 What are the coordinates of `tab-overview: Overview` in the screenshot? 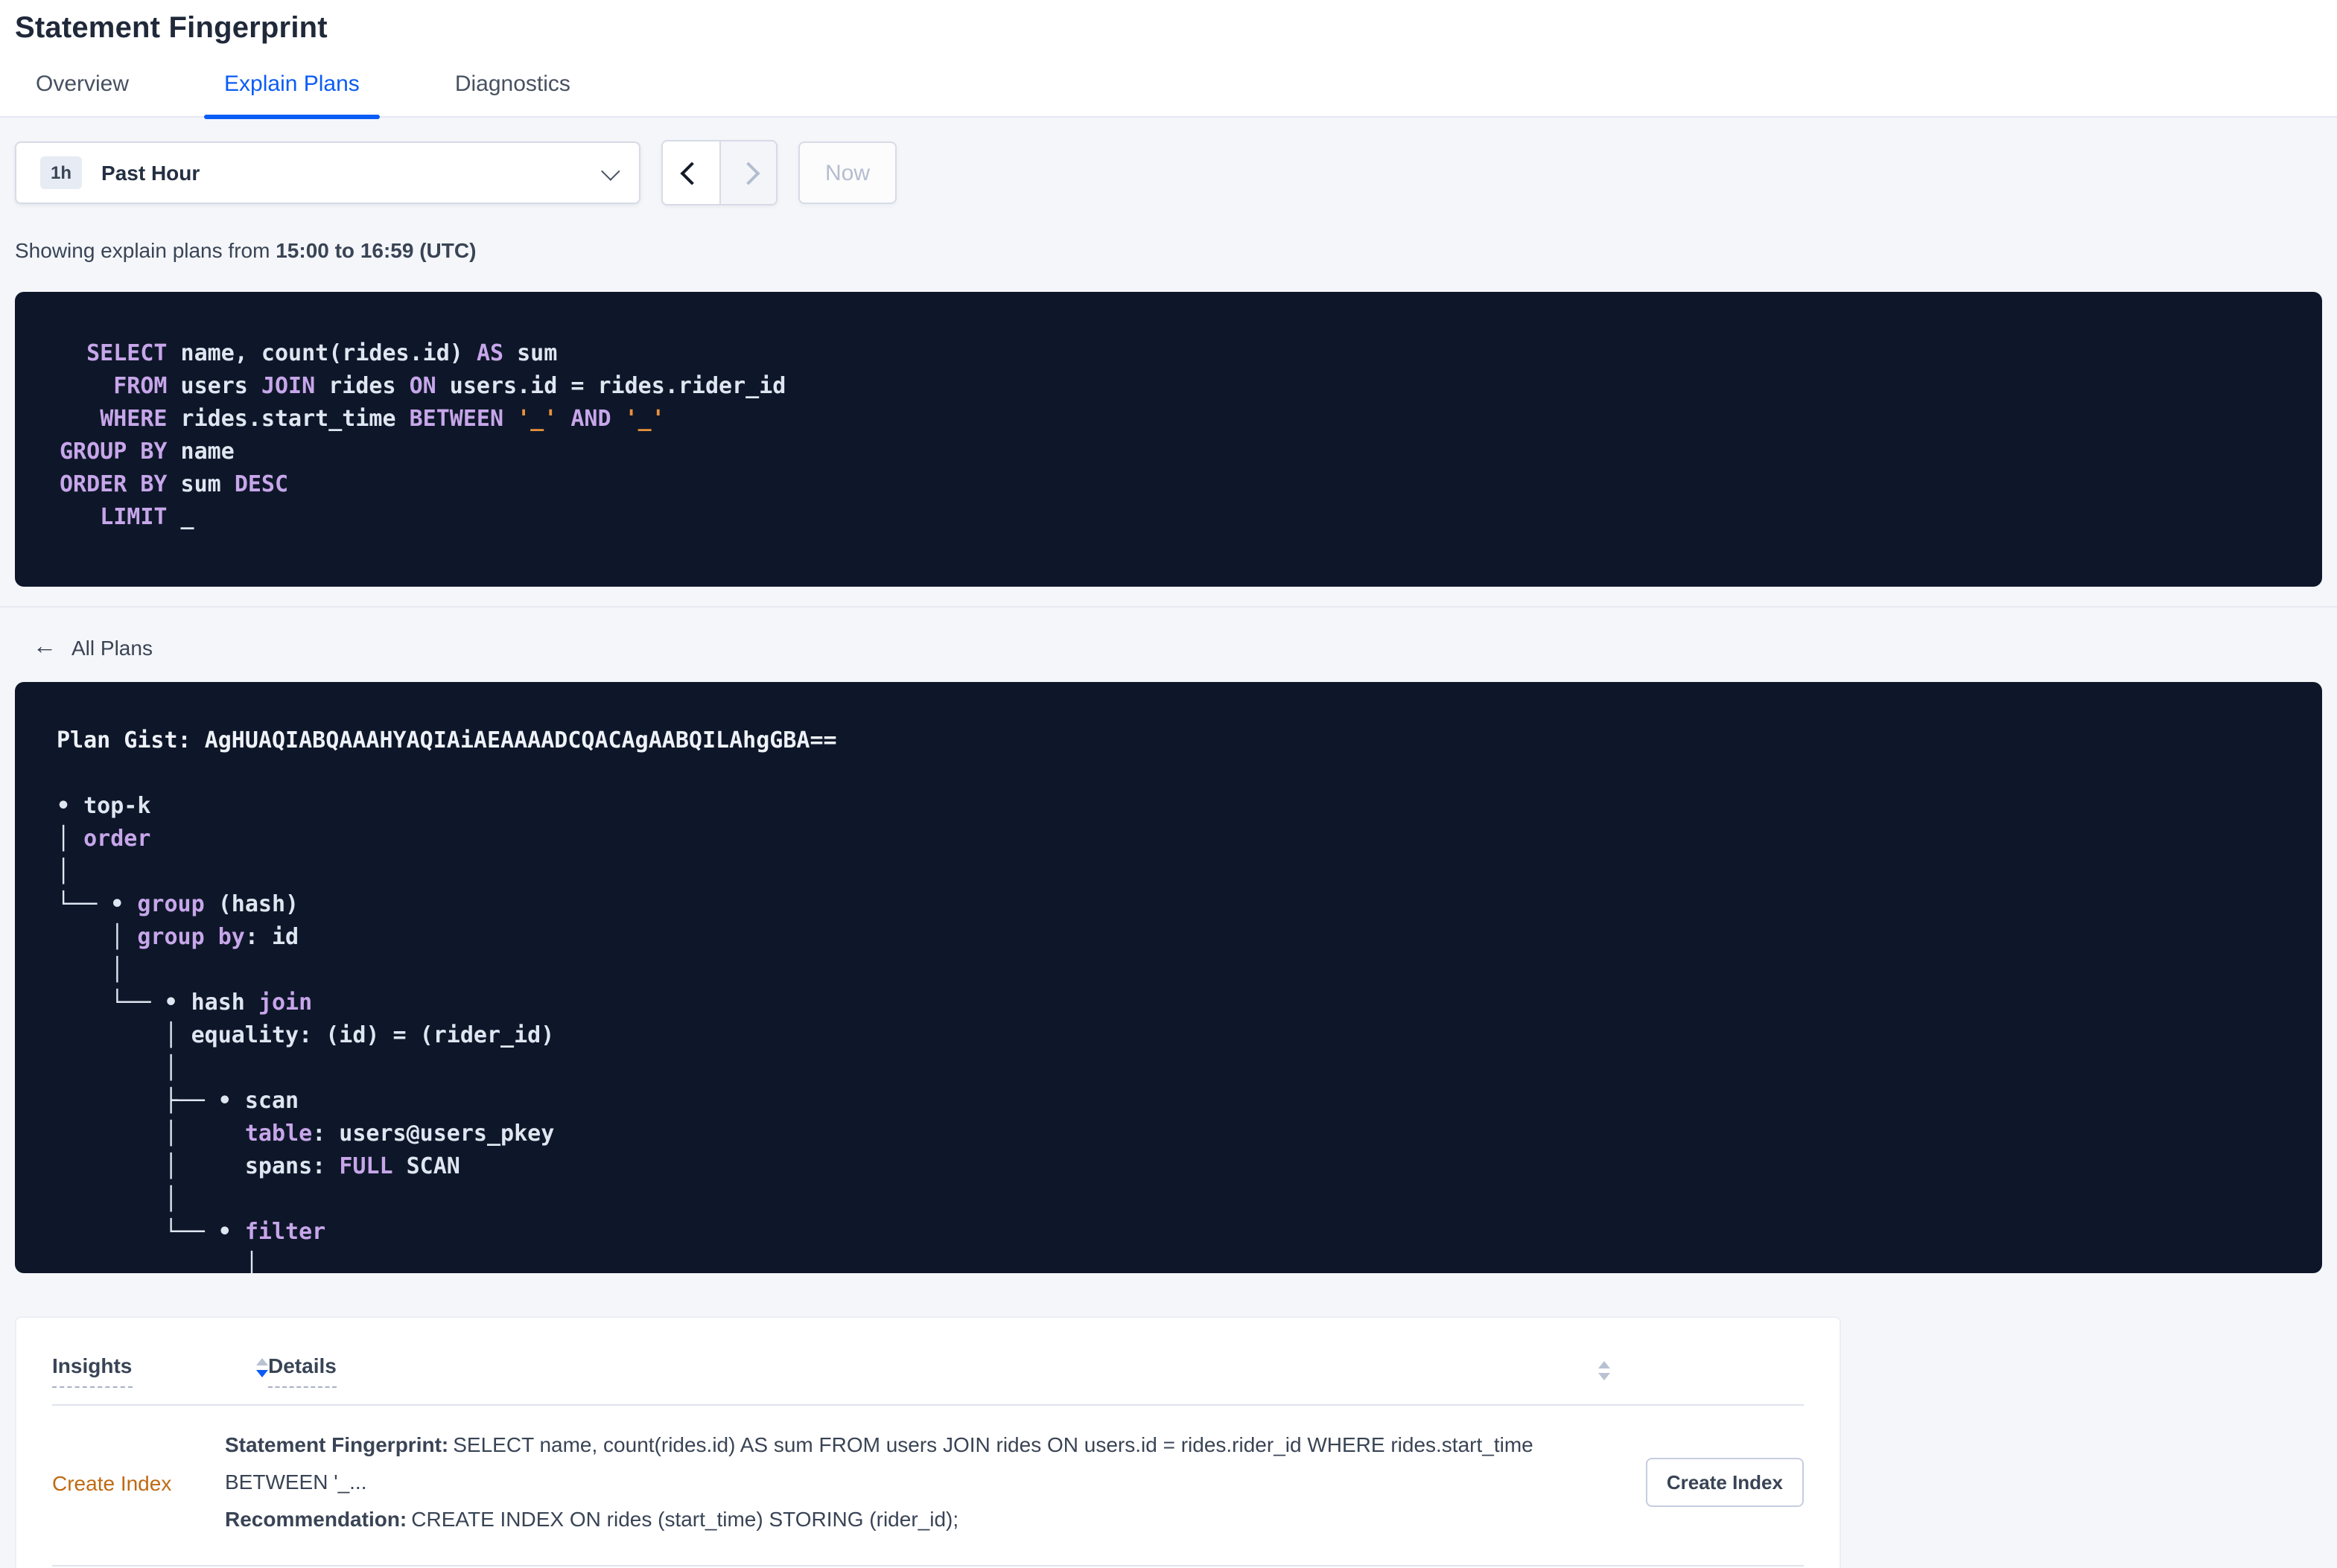 It's located at (82, 93).